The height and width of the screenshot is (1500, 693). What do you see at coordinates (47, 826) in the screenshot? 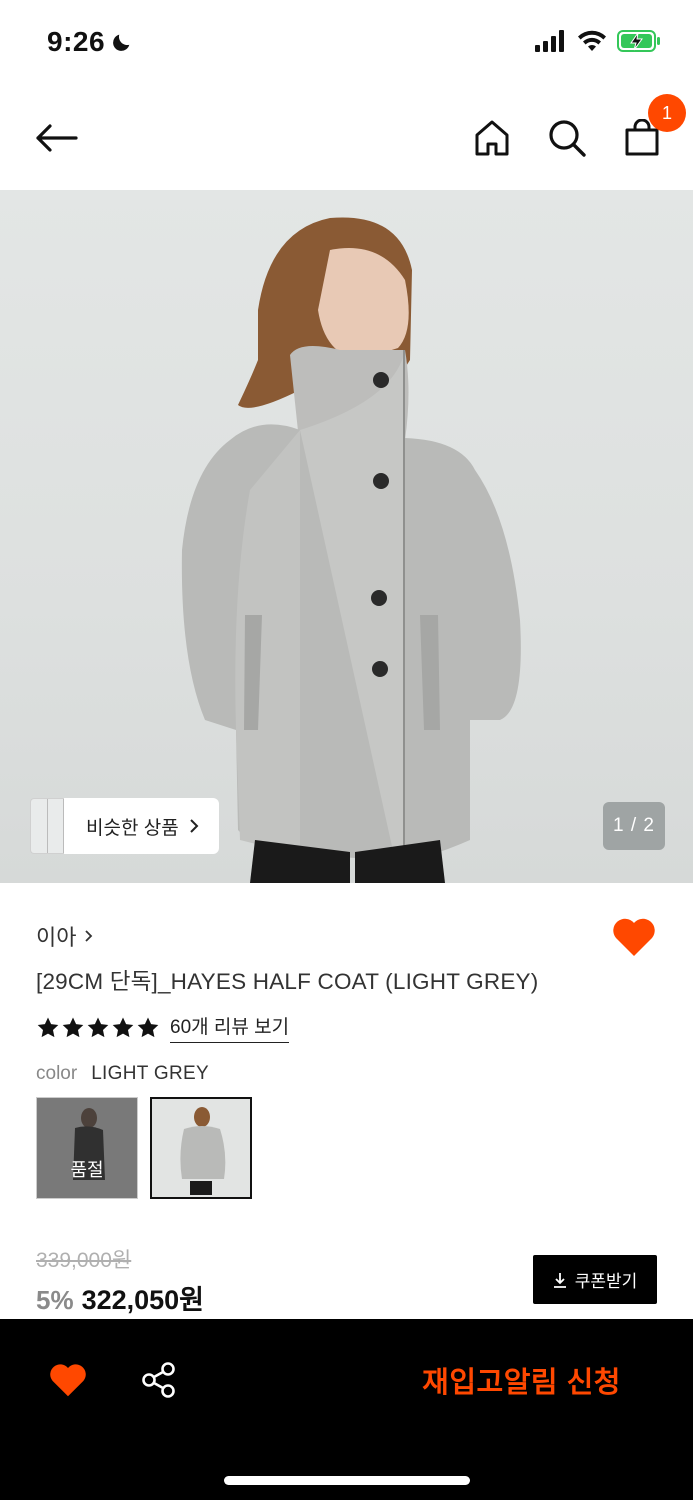
I see `similar-products-thumbnails` at bounding box center [47, 826].